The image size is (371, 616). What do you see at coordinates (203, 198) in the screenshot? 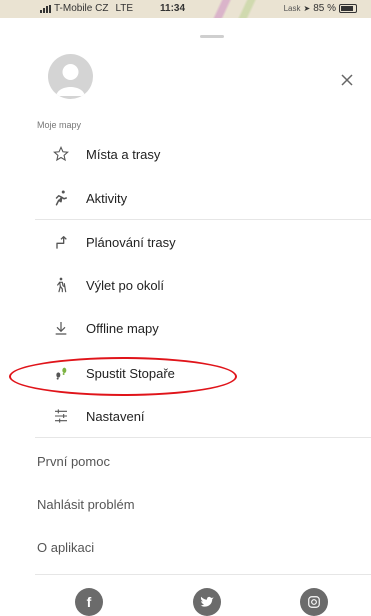
I see `menu-item-aktivity: Aktivity` at bounding box center [203, 198].